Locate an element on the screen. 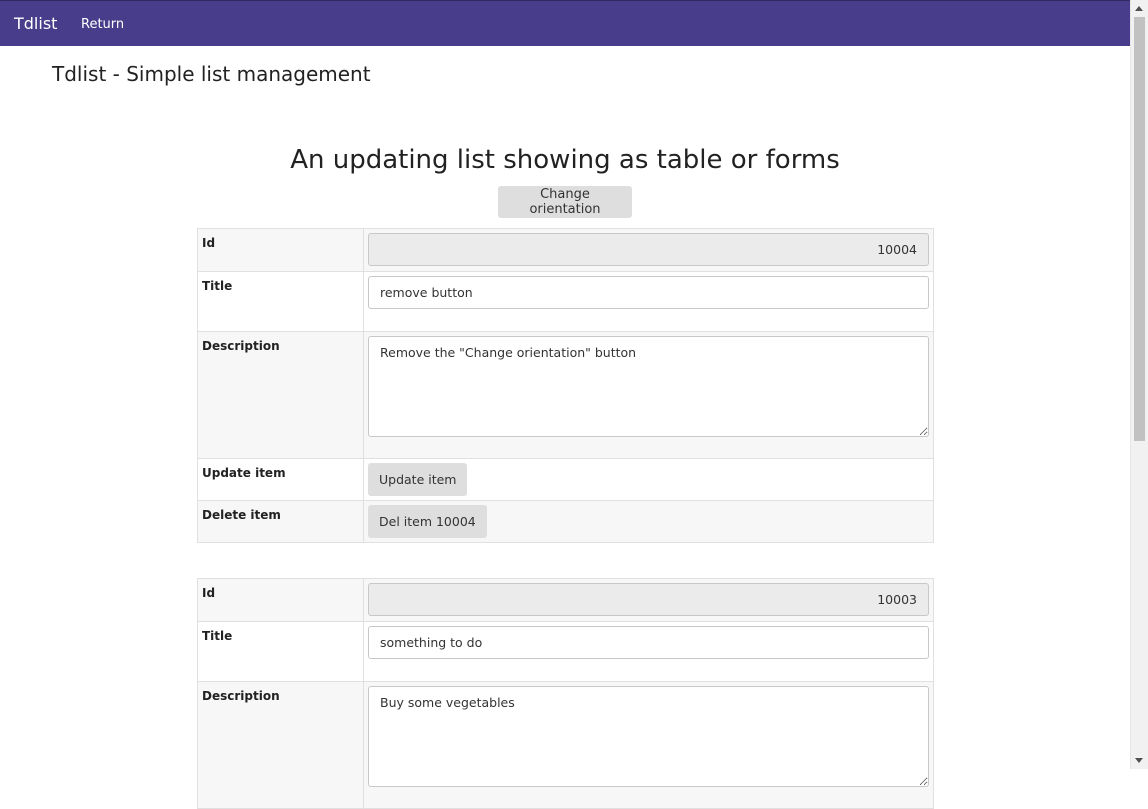 The height and width of the screenshot is (809, 1148). scroll-down-arrow-icon is located at coordinates (1139, 760).